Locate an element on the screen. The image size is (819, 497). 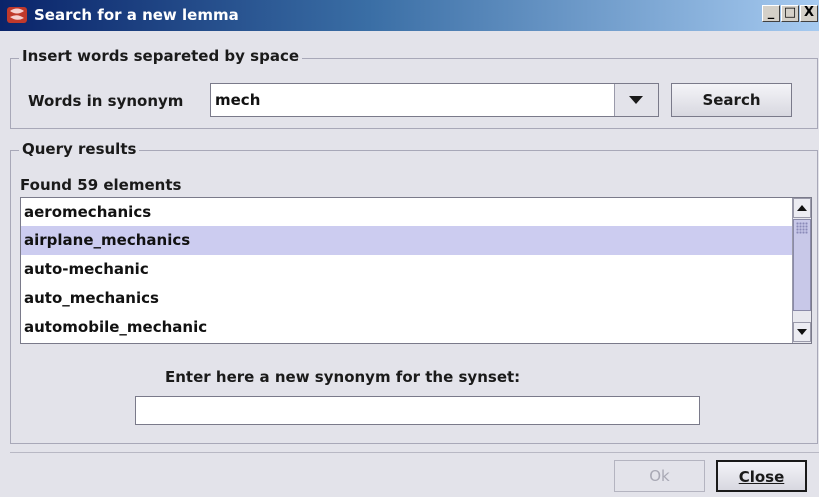
list-item: automobile_mechanic is located at coordinates (406, 327).